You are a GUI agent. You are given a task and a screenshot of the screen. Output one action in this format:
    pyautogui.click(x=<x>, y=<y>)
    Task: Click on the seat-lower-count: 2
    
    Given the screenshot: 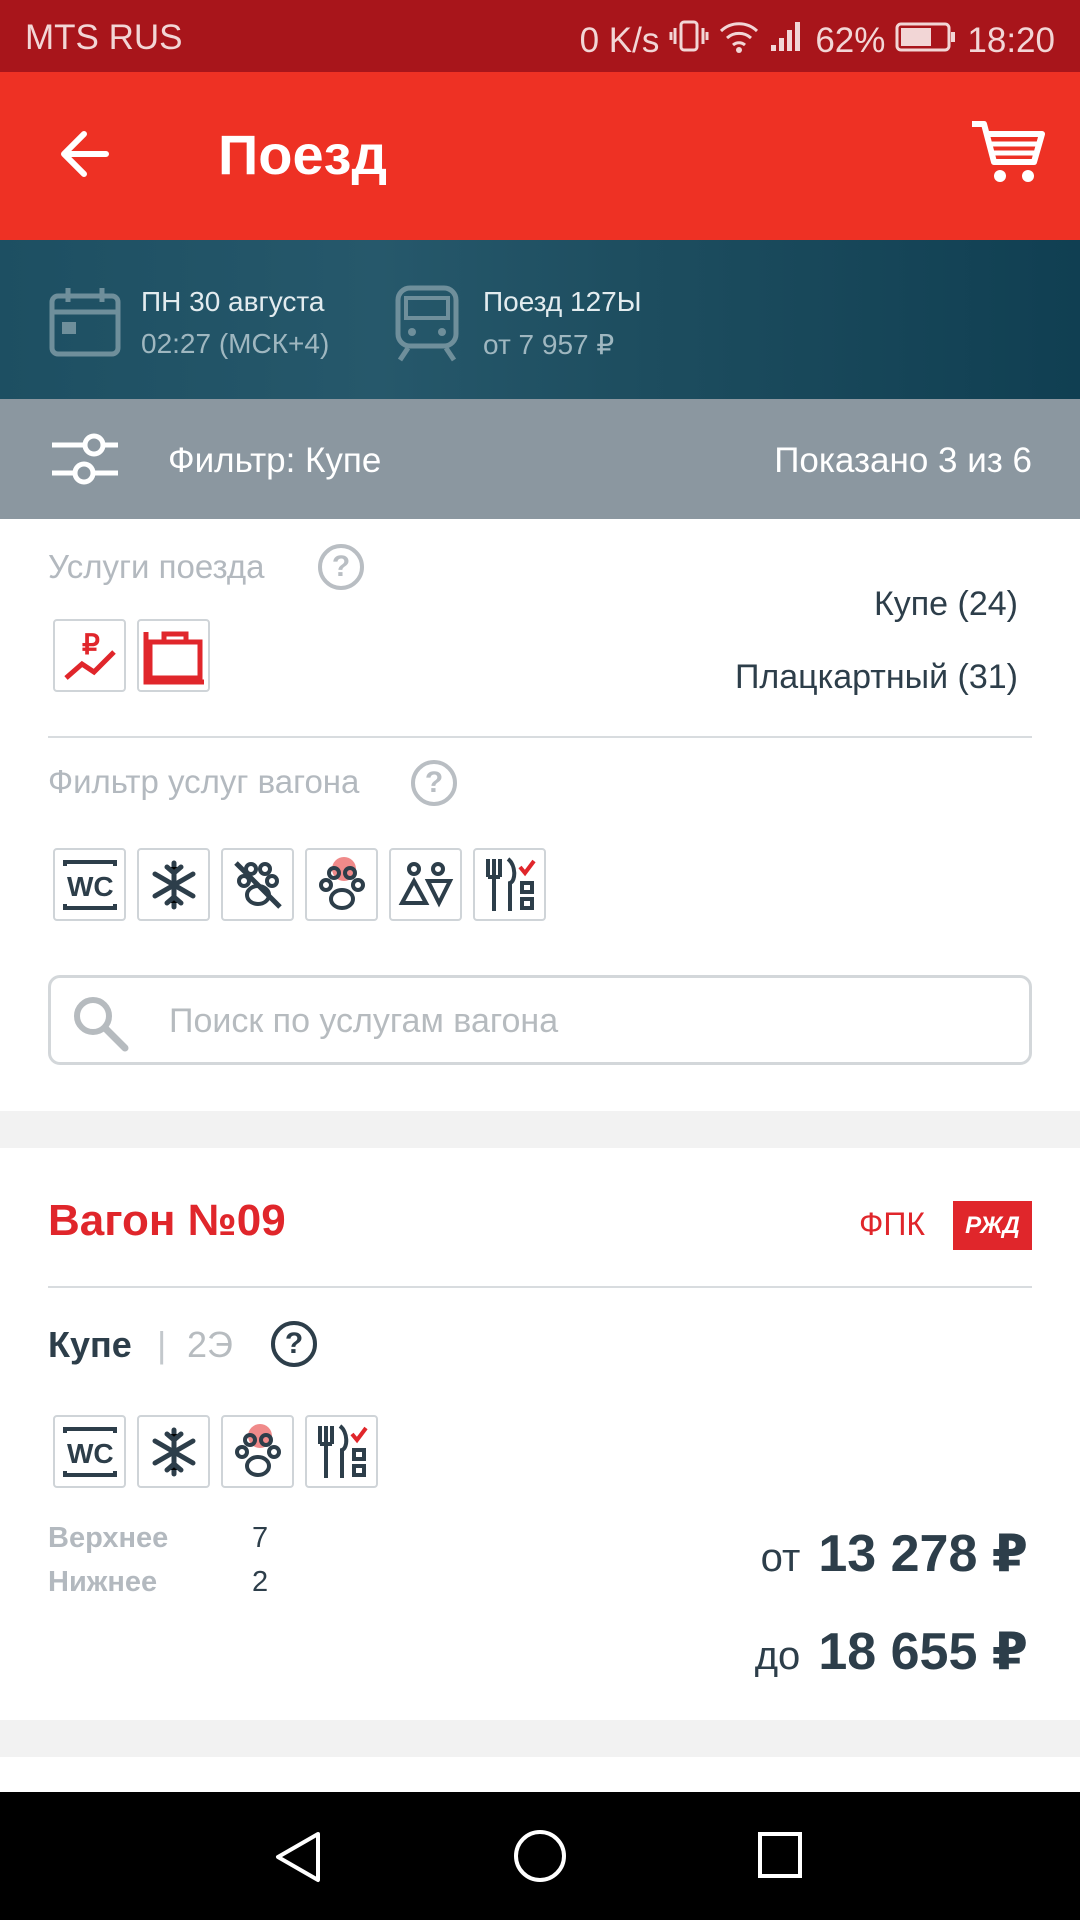 What is the action you would take?
    pyautogui.click(x=260, y=1582)
    